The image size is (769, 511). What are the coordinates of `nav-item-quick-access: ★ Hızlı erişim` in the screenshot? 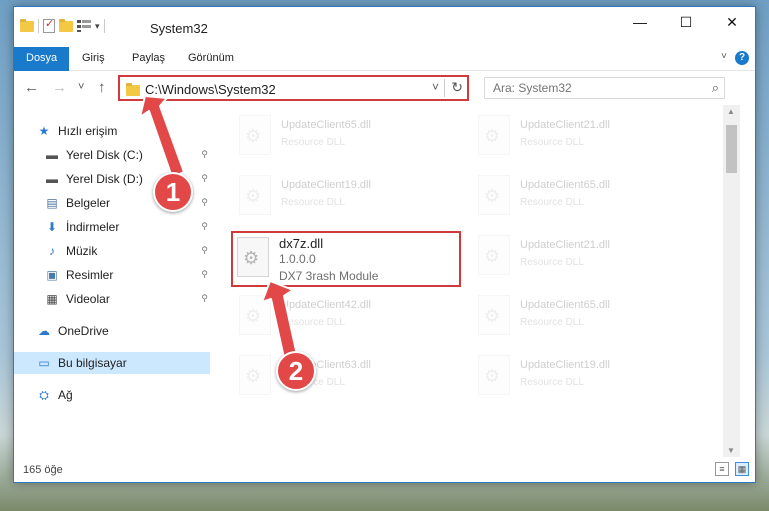 It's located at (112, 131).